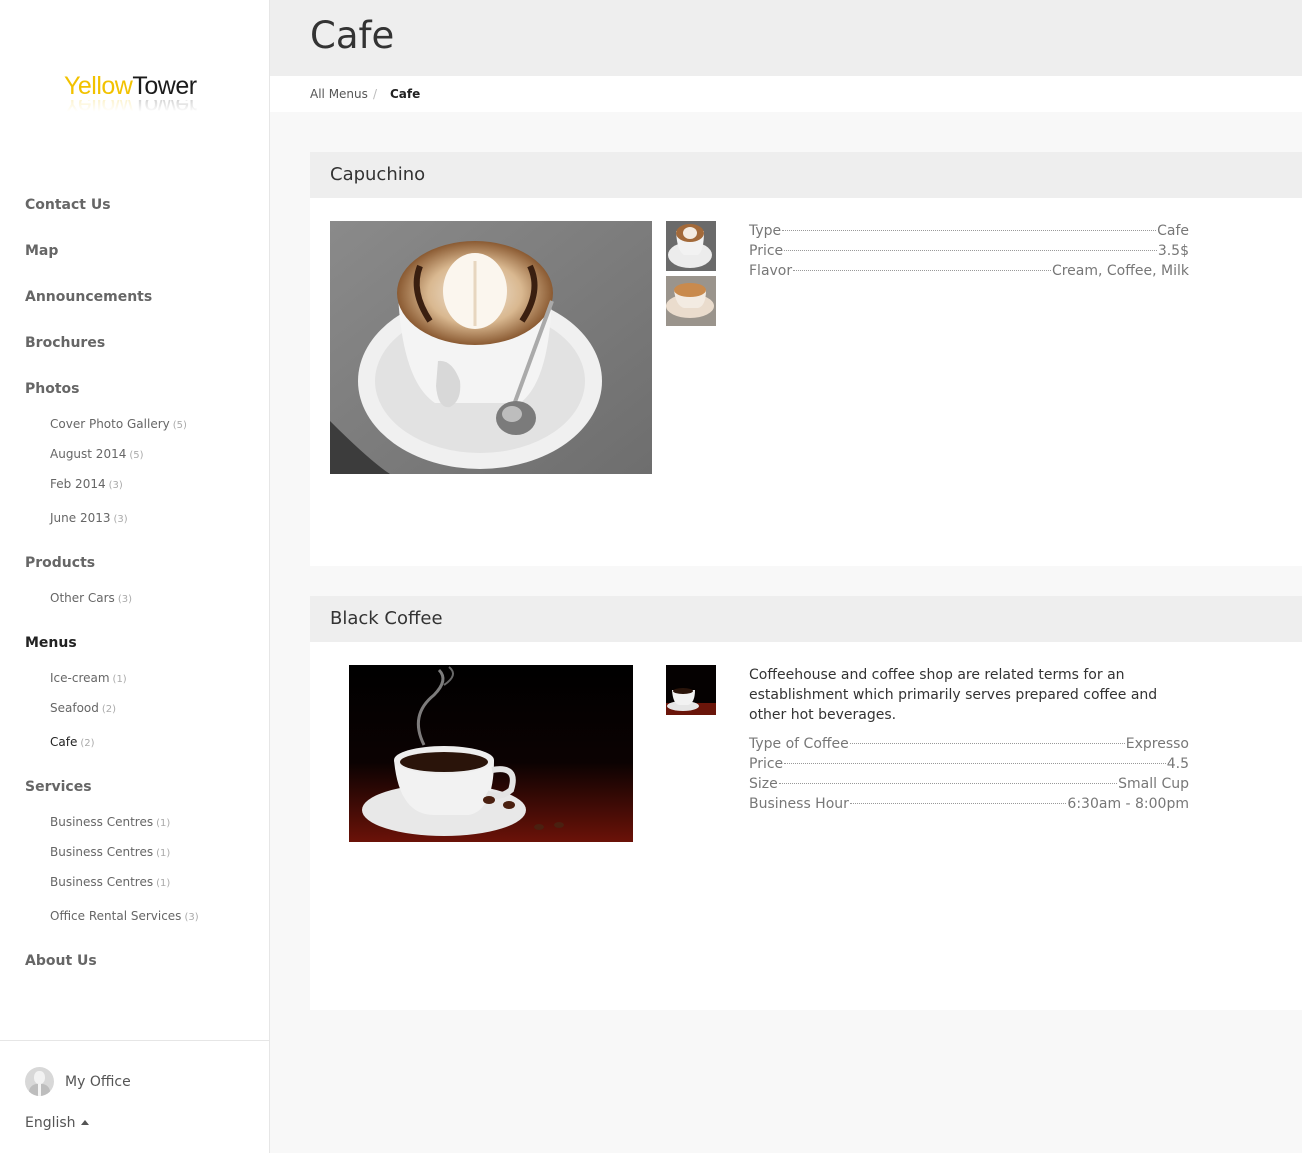  What do you see at coordinates (1128, 804) in the screenshot?
I see `detail-value: 6:30am - 8:00pm` at bounding box center [1128, 804].